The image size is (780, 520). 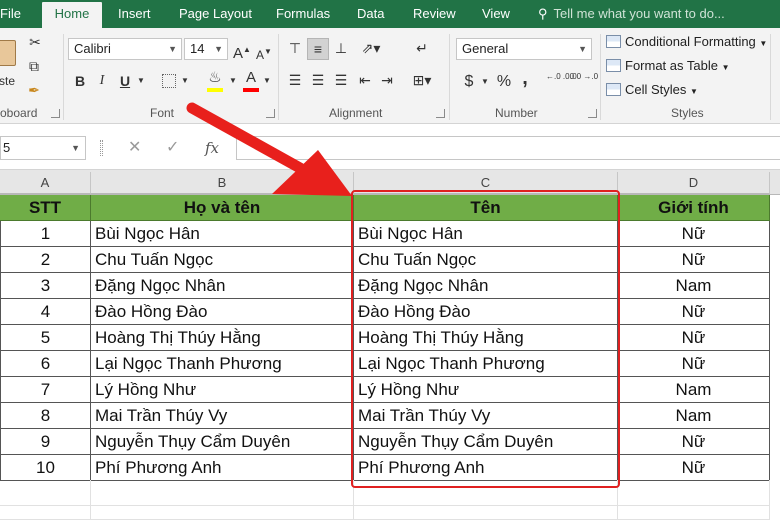 What do you see at coordinates (486, 338) in the screenshot?
I see `ten-cell: Hoàng Thị Thúy Hằng` at bounding box center [486, 338].